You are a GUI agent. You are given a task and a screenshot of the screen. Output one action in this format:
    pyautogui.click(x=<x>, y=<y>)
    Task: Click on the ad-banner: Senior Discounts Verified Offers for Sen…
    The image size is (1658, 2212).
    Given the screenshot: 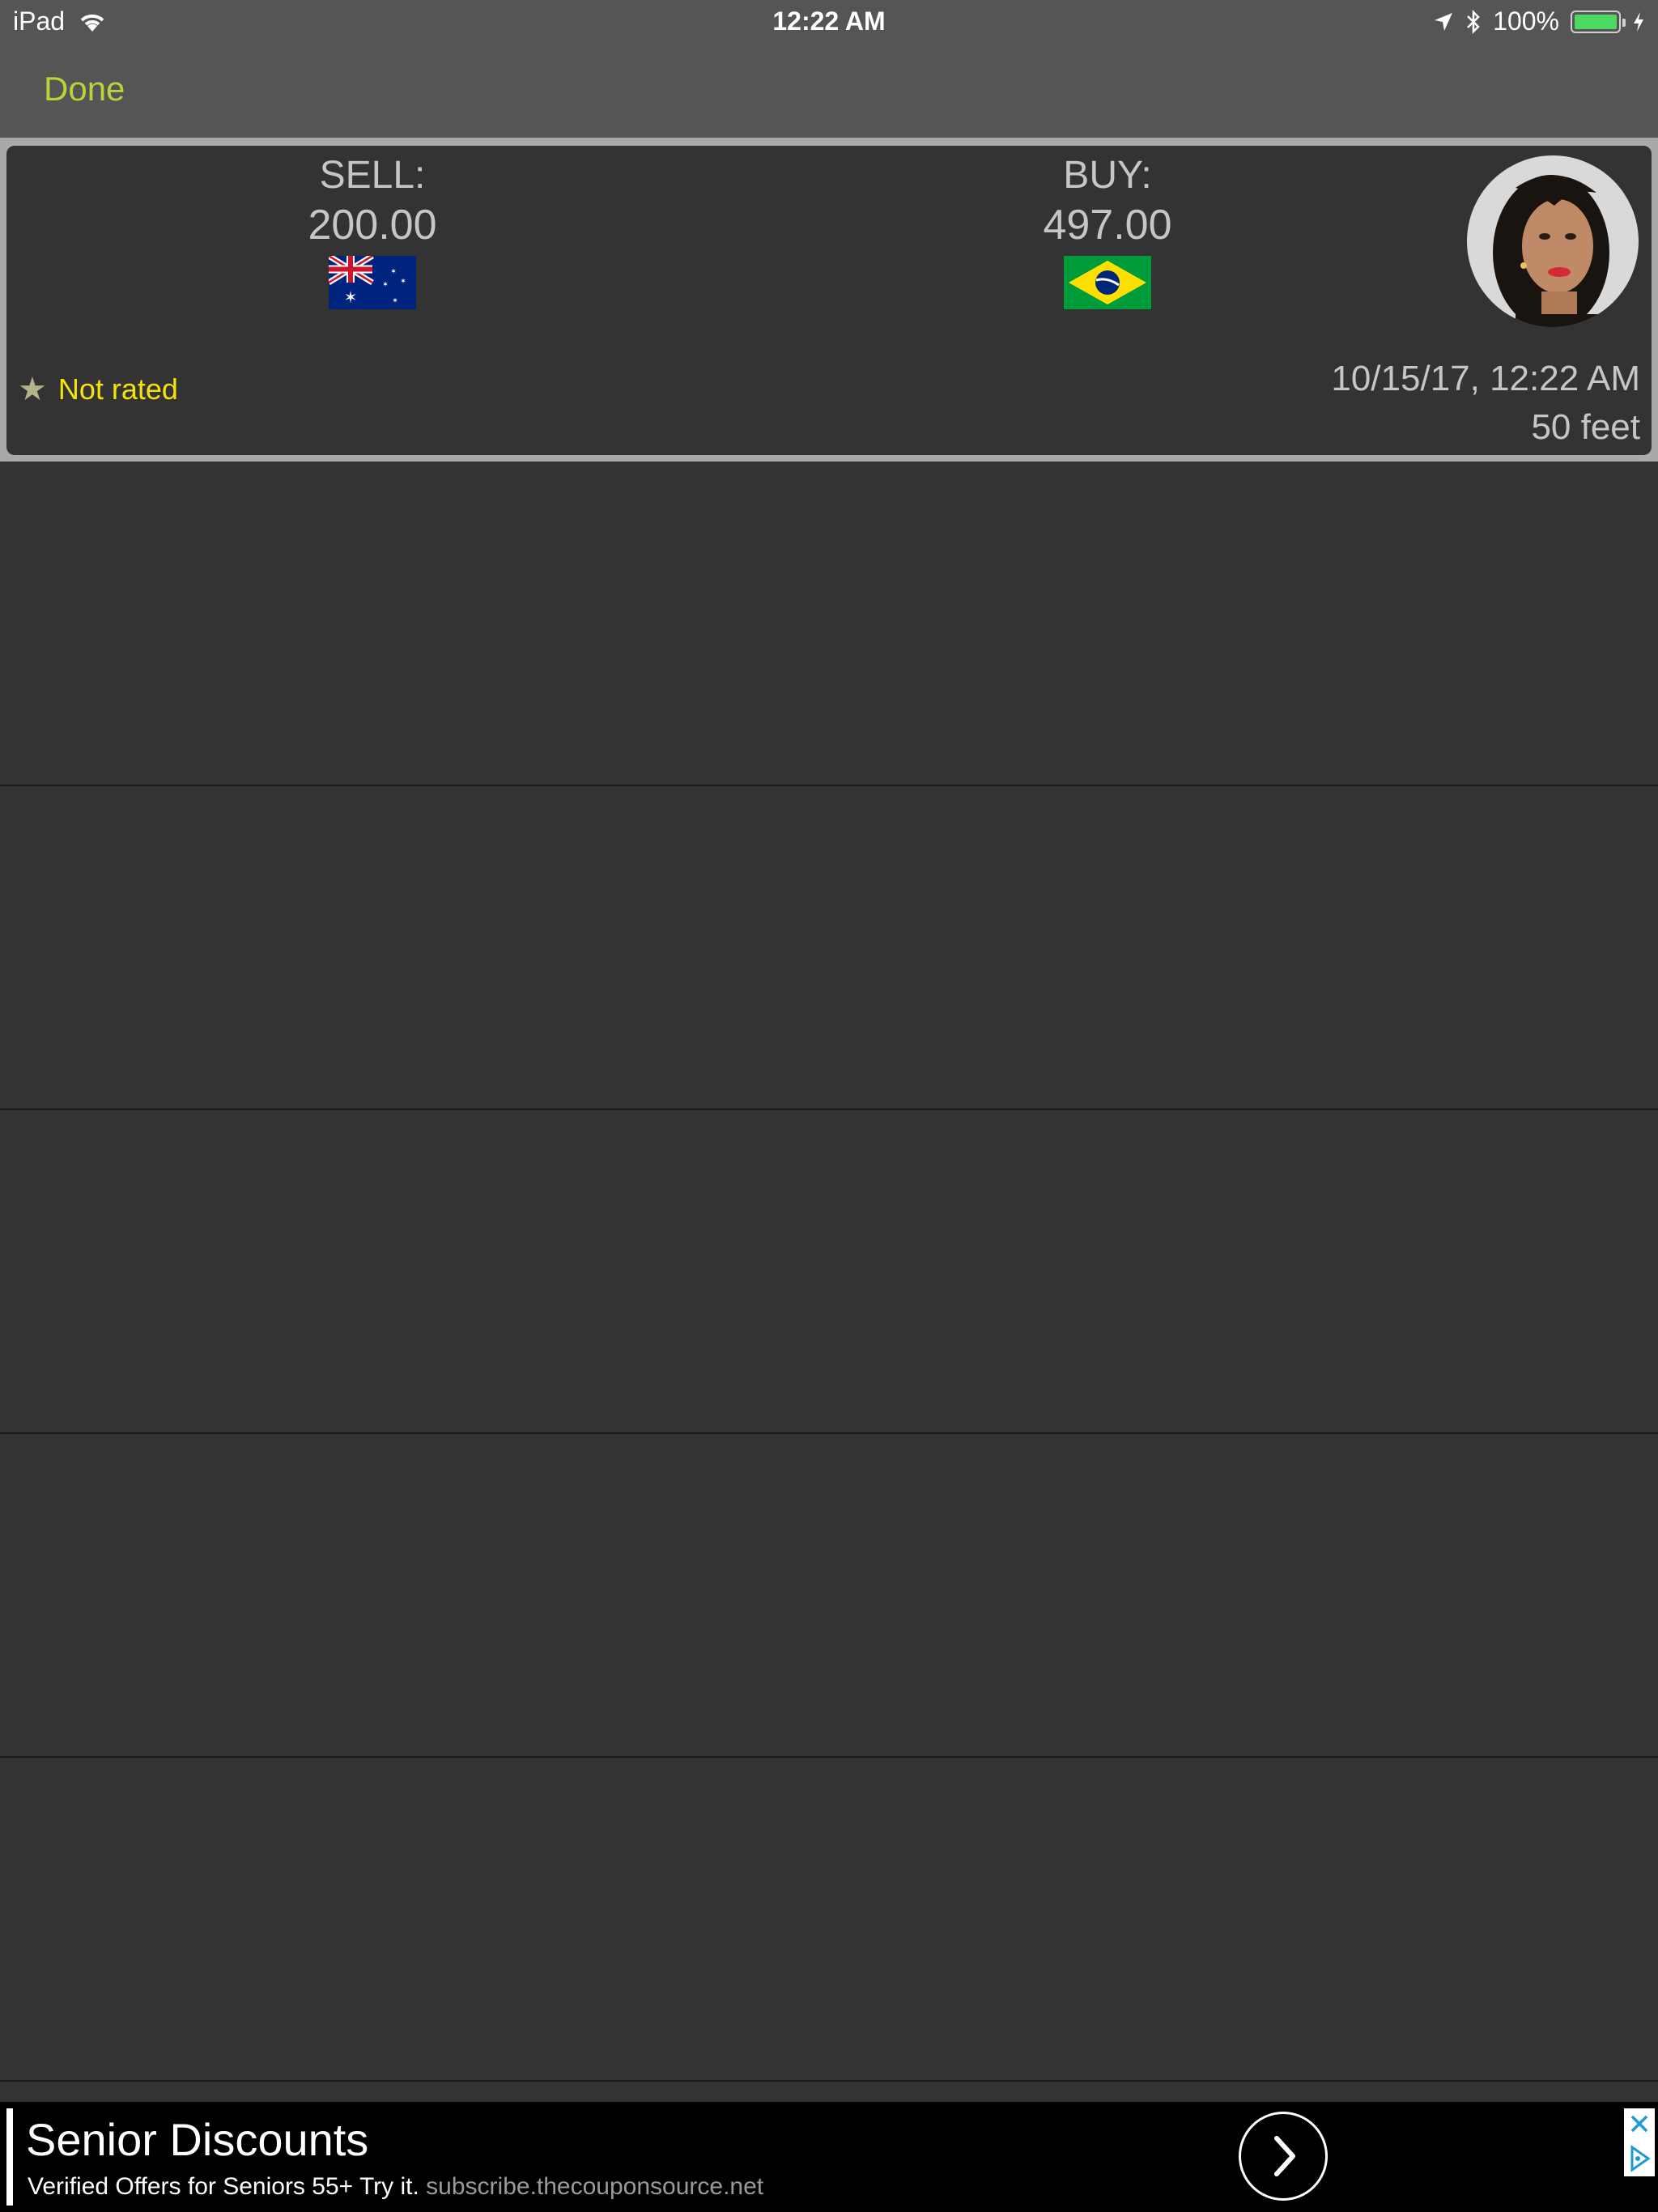 What is the action you would take?
    pyautogui.click(x=829, y=2157)
    